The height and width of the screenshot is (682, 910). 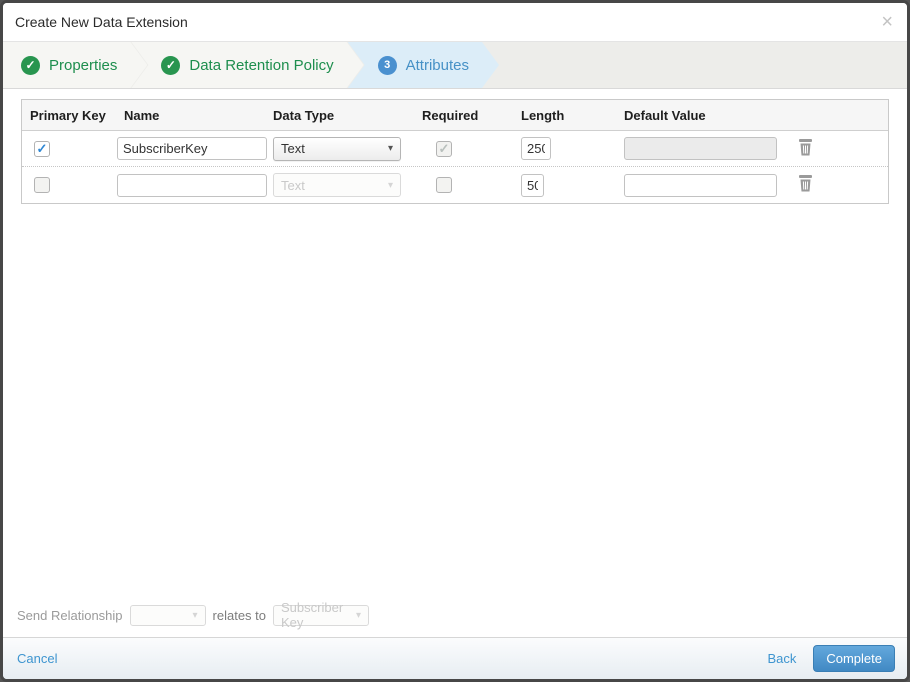 I want to click on step-number-badge: 3, so click(x=387, y=65).